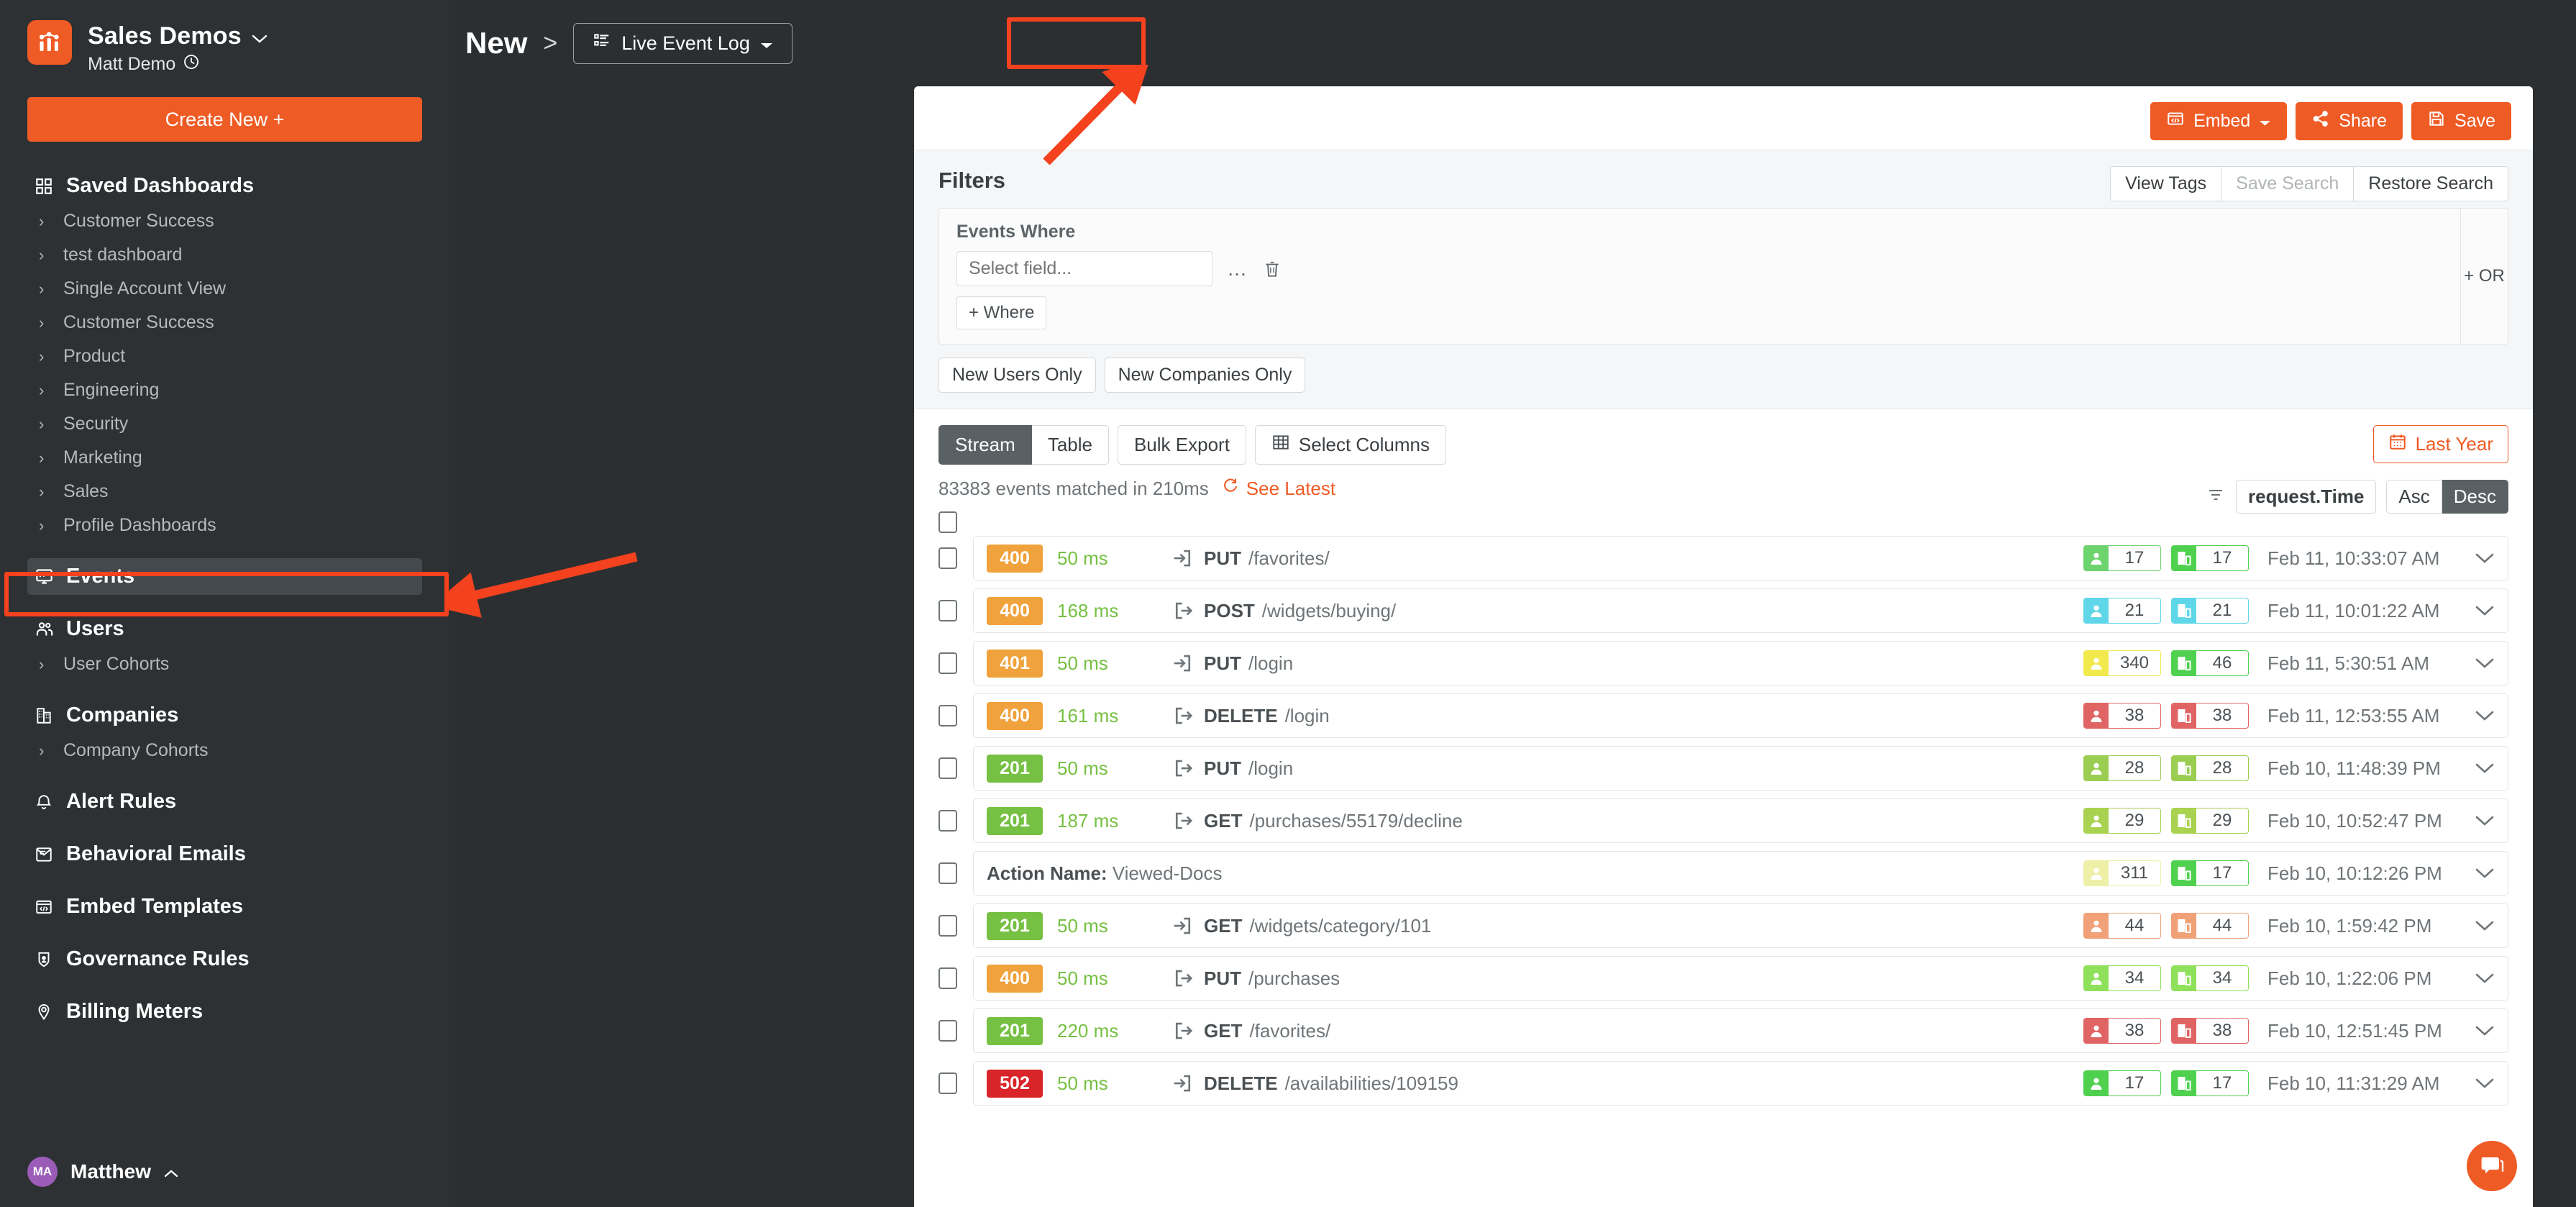 This screenshot has height=1207, width=2576. I want to click on bulk-export-button: Bulk Export, so click(1181, 445).